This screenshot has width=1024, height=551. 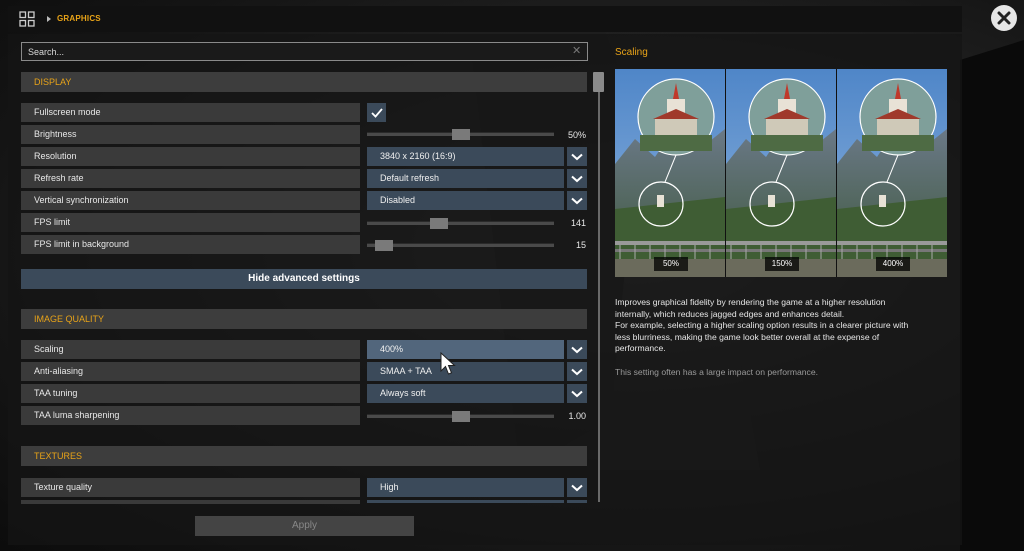 I want to click on anti-aliasing-dropdown: SMAA + TAA, so click(x=465, y=371).